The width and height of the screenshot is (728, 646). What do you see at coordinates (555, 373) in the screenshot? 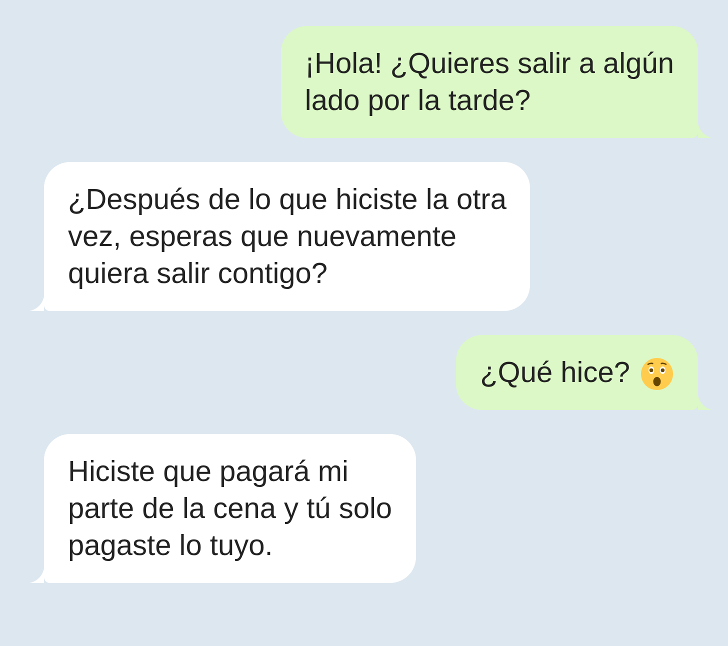
I see `message-text: ¿Qué hice?` at bounding box center [555, 373].